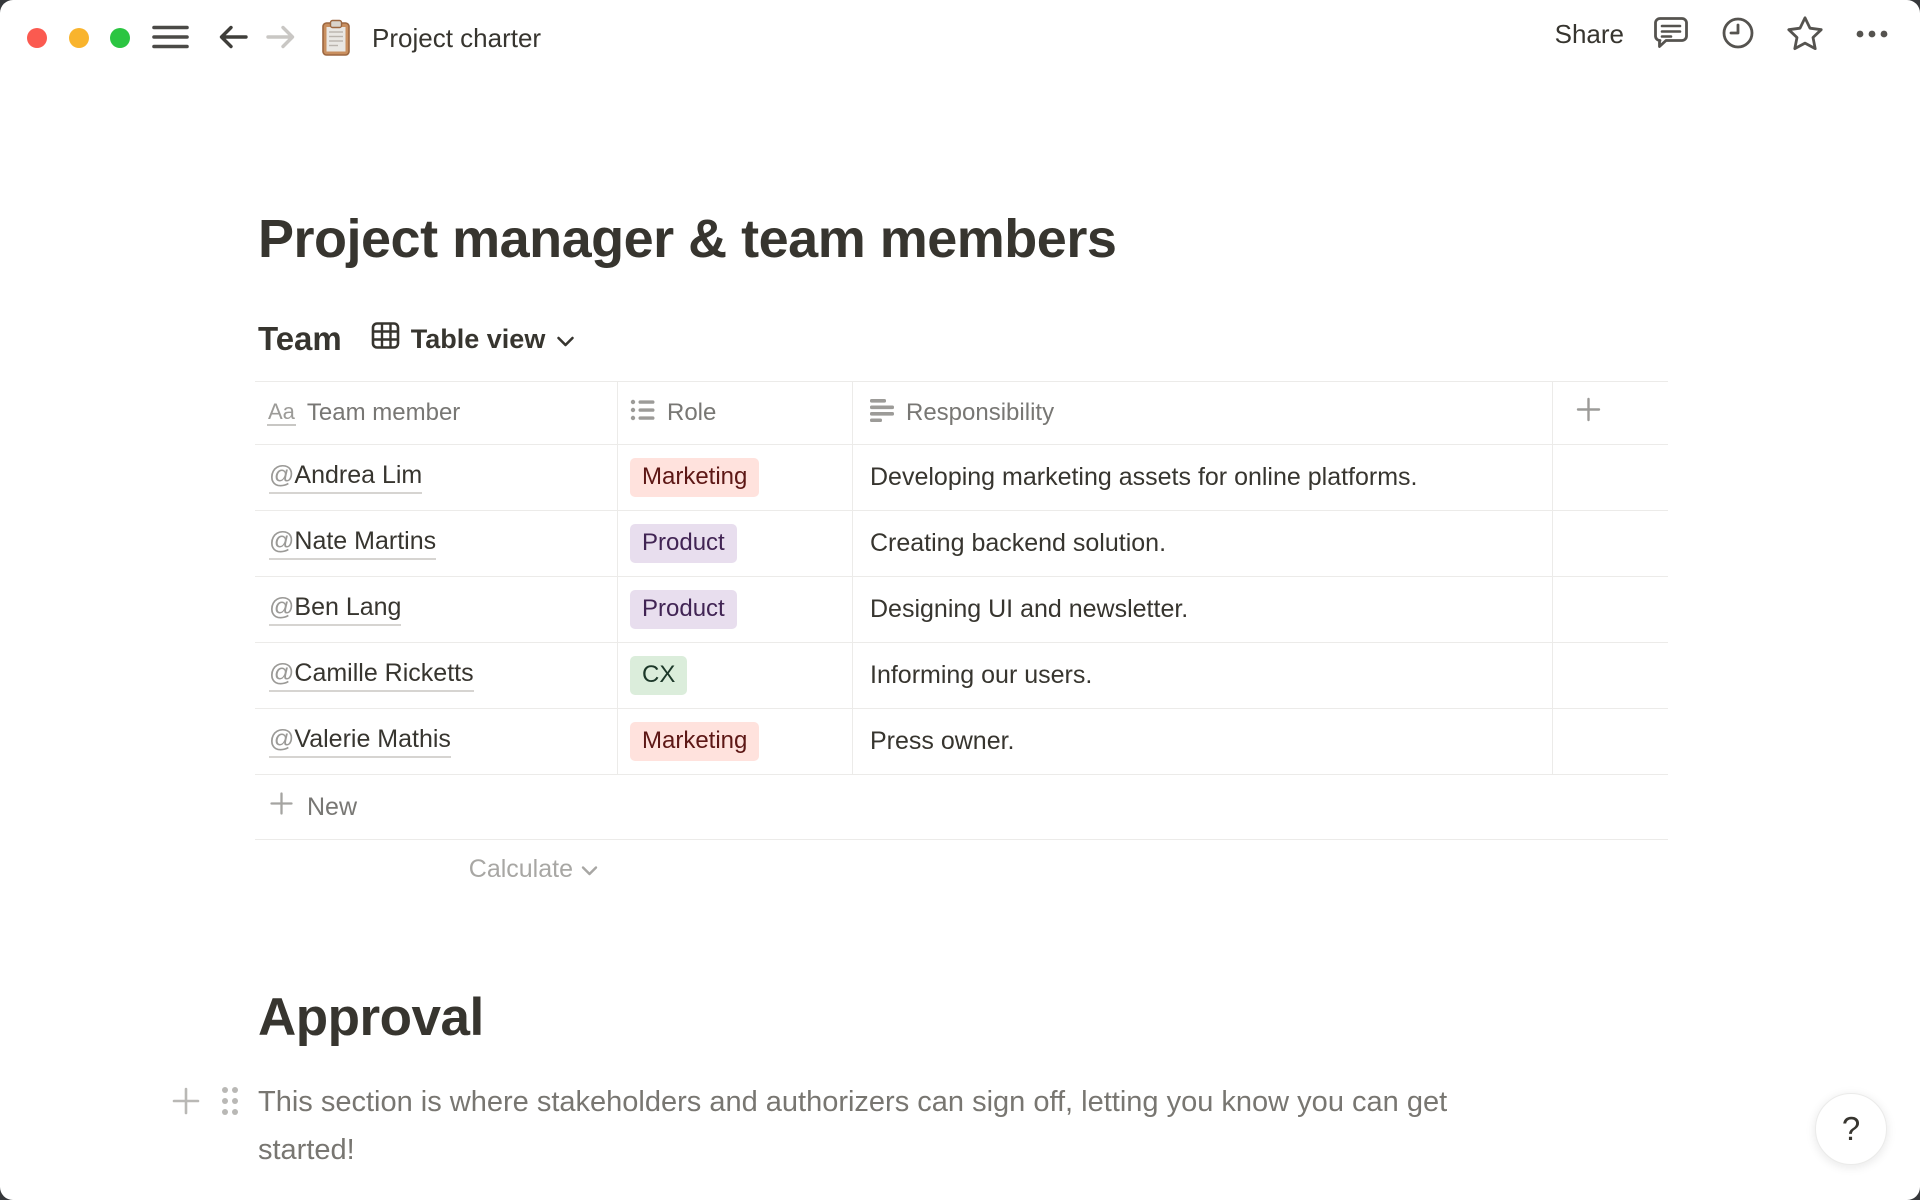  I want to click on approval-heading: Approval, so click(371, 1018).